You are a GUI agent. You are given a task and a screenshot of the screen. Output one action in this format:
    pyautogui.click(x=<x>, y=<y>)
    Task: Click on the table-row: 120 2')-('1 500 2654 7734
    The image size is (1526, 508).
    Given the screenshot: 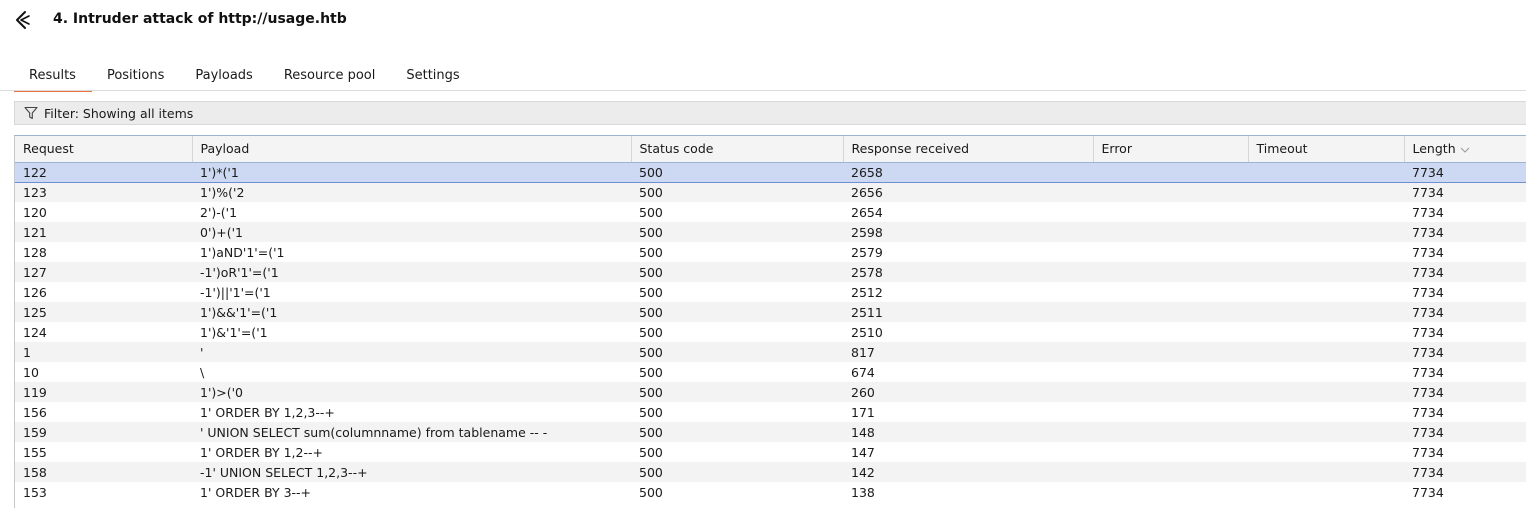 What is the action you would take?
    pyautogui.click(x=770, y=212)
    